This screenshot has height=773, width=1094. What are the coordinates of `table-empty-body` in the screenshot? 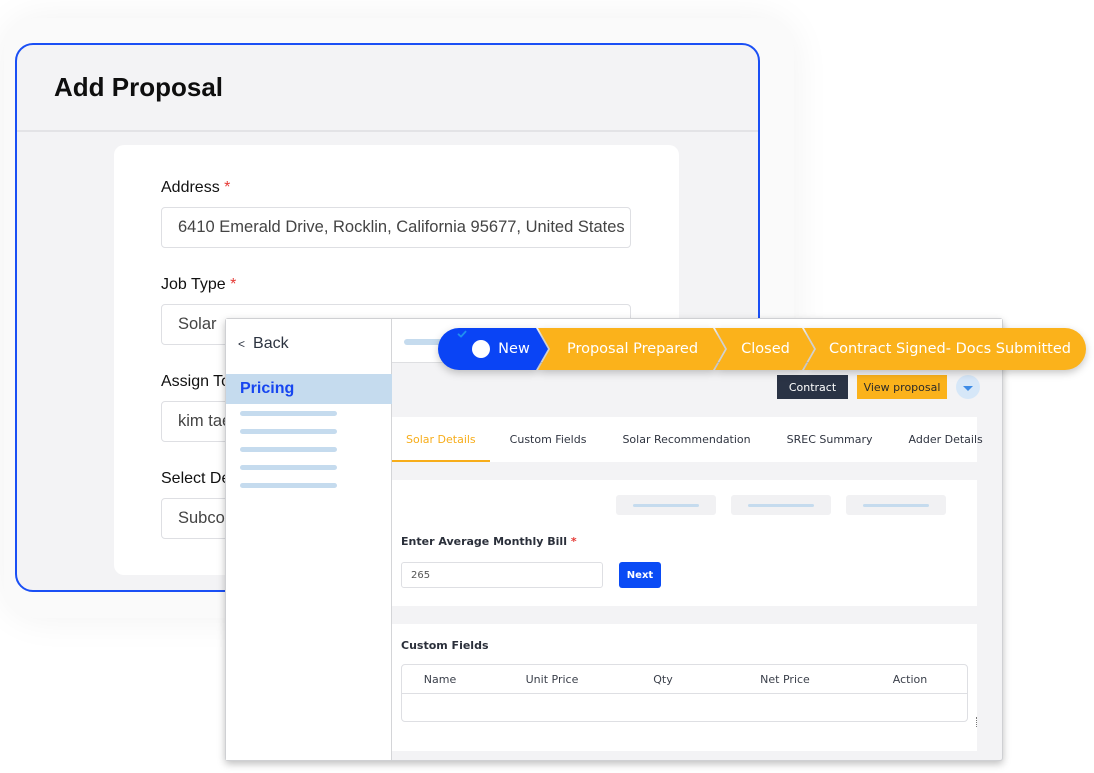 It's located at (684, 707).